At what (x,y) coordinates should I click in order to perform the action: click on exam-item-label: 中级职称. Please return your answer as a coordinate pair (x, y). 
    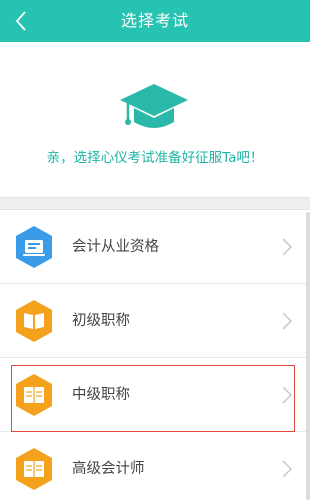
    Looking at the image, I should click on (101, 395).